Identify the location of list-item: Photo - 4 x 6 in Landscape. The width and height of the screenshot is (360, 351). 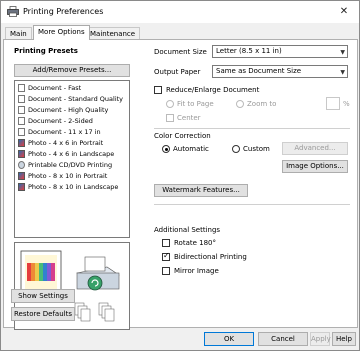
(66, 155).